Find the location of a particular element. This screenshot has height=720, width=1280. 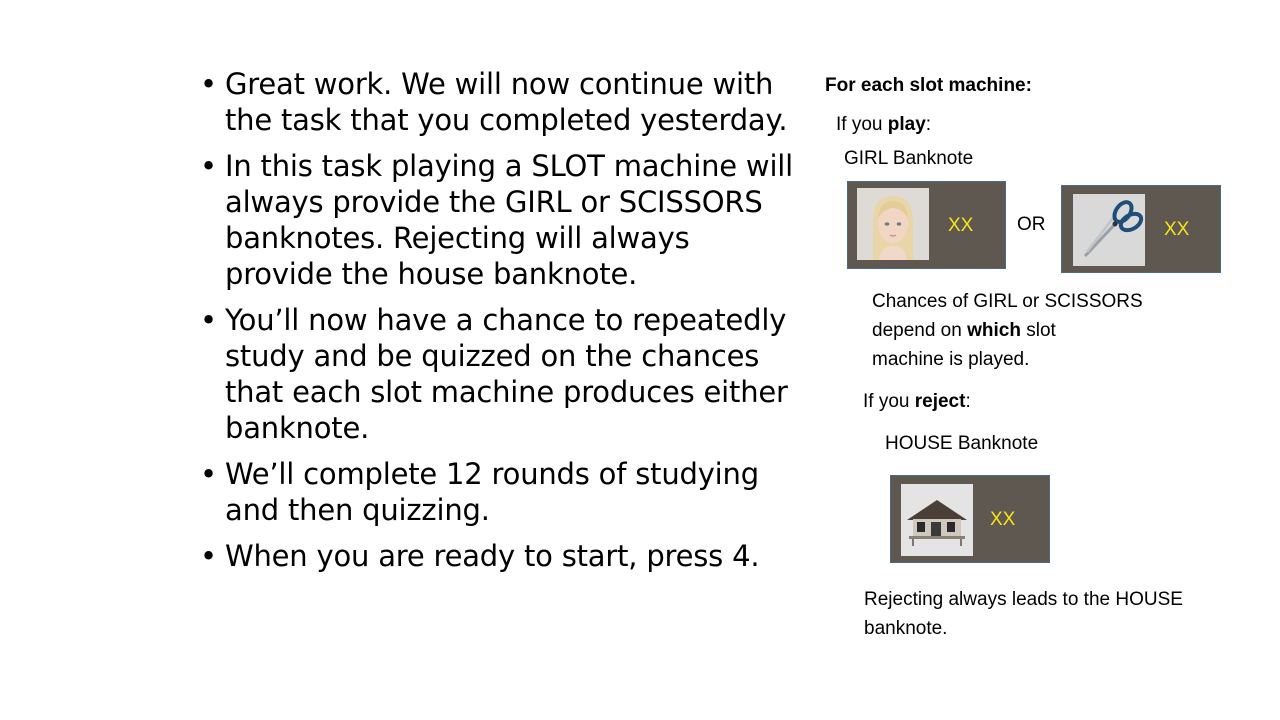

rejecting-line-2: banknote. is located at coordinates (906, 628).